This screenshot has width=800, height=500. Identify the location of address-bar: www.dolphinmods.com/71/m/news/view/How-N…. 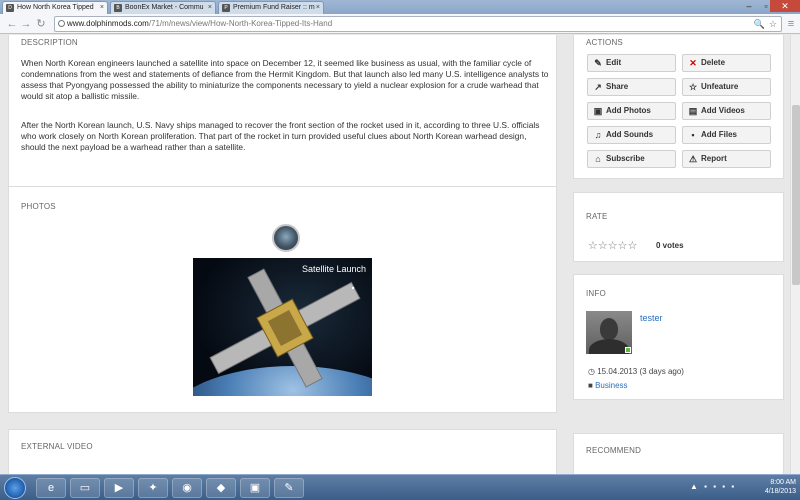
(418, 24).